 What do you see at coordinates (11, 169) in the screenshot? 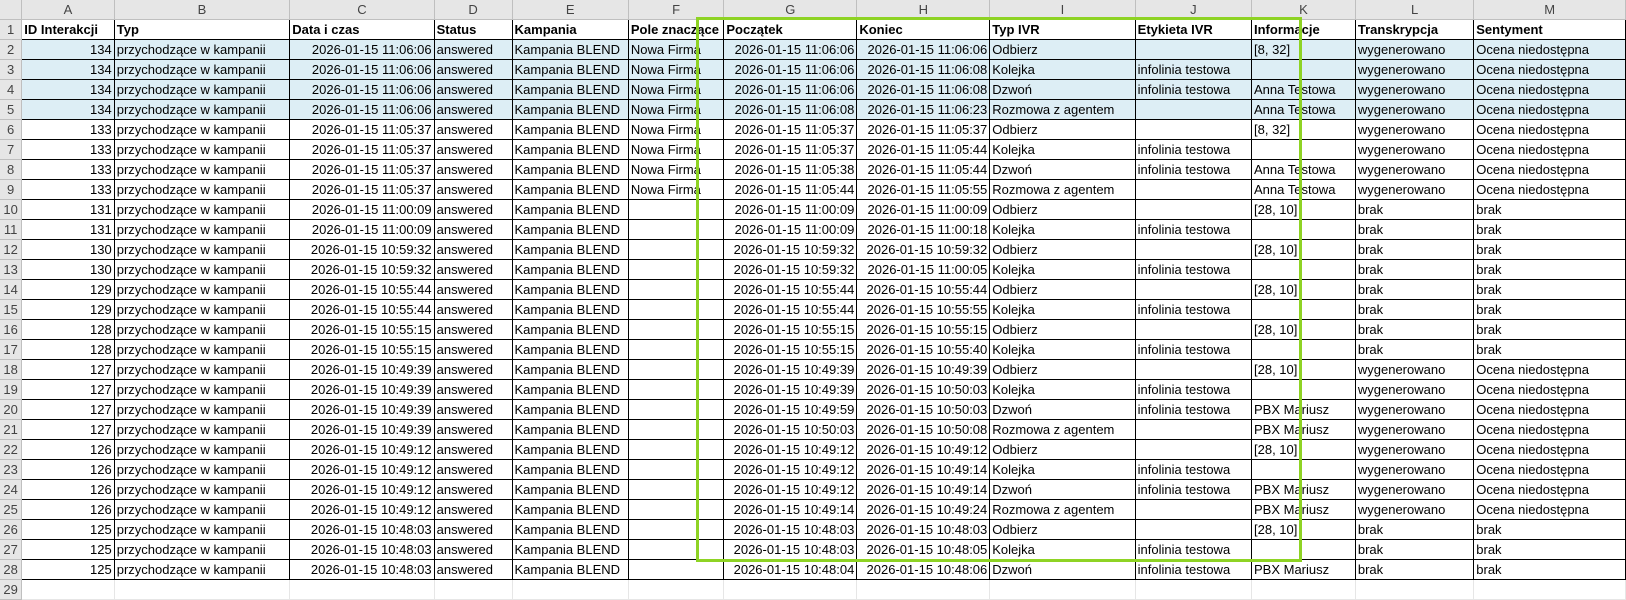
I see `row-header: 8` at bounding box center [11, 169].